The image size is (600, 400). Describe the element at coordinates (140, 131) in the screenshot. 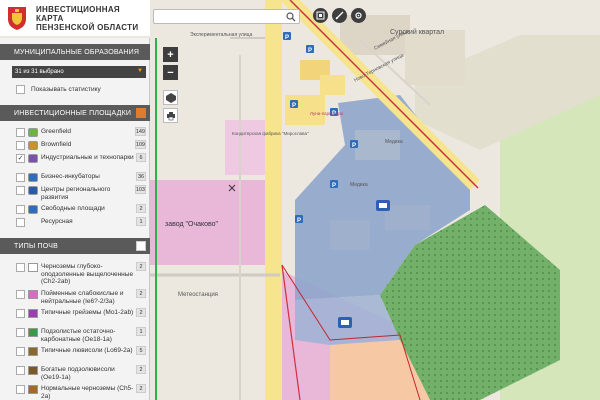

I see `investment-count-badge: 149` at that location.